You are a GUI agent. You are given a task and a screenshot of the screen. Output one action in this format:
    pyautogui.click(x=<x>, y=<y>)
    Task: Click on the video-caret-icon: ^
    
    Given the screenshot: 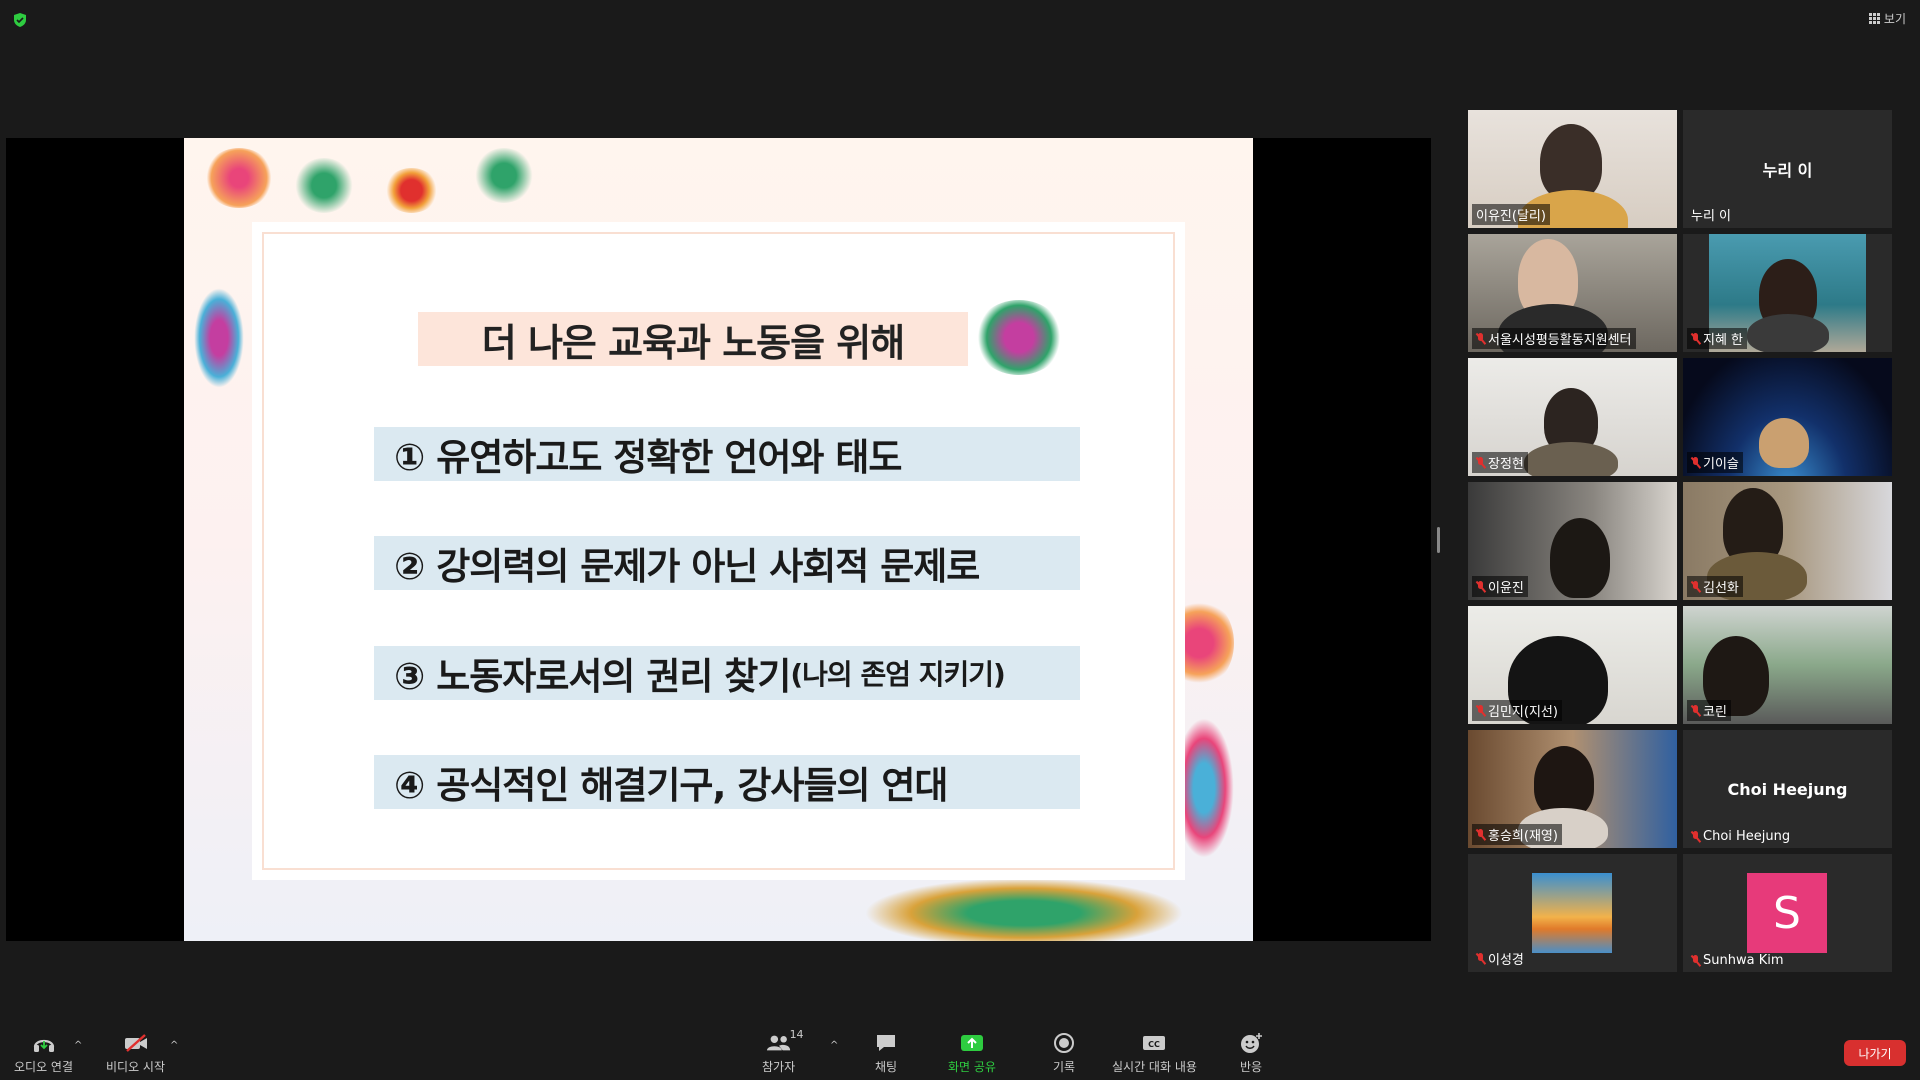 What is the action you would take?
    pyautogui.click(x=174, y=1045)
    